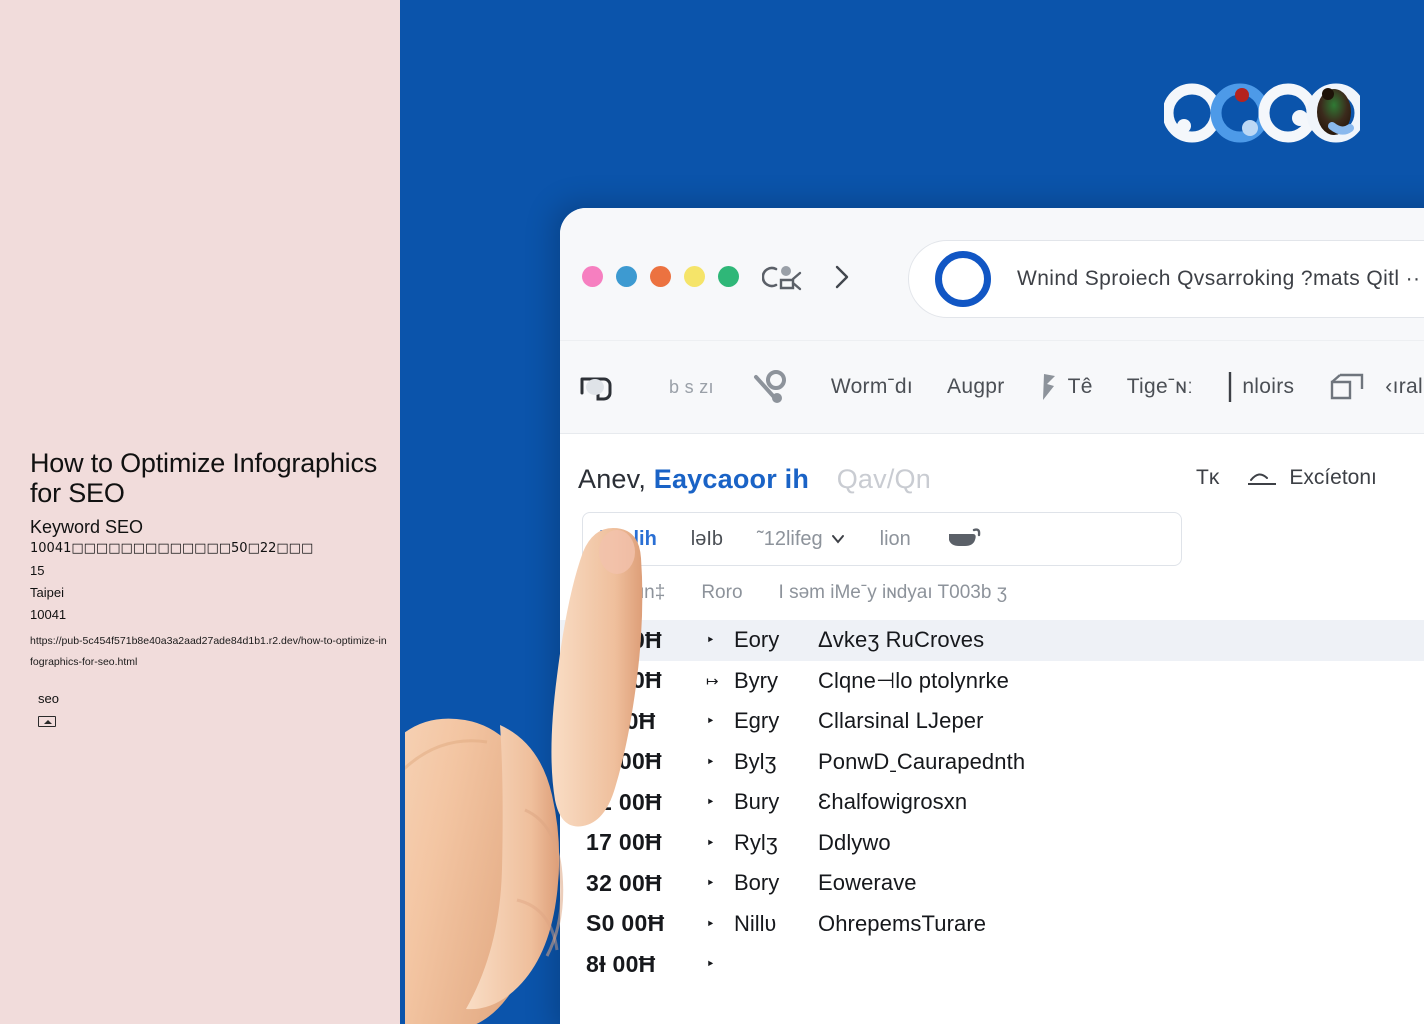 Image resolution: width=1424 pixels, height=1024 pixels. What do you see at coordinates (992, 924) in the screenshot?
I see `table-row: S0 00Ħ ‣ Nillʋ OhrepemsTurare` at bounding box center [992, 924].